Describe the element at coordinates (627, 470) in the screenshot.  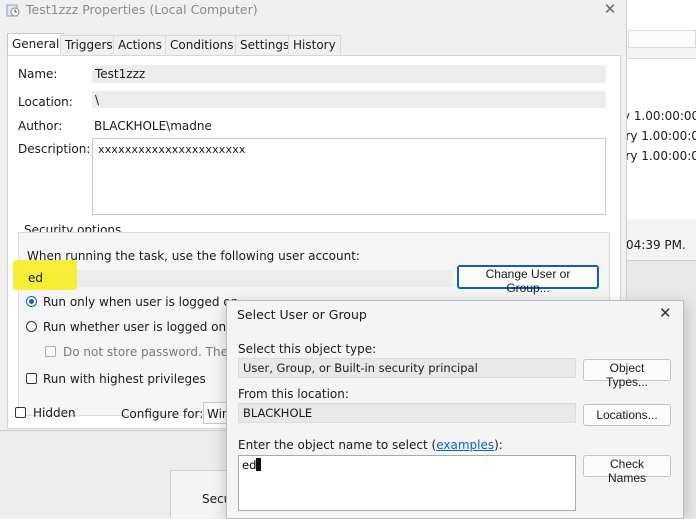
I see `check-names-button: Check Names` at that location.